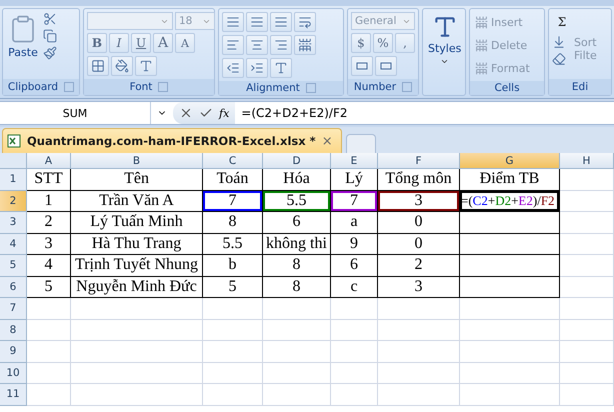 The height and width of the screenshot is (412, 614). Describe the element at coordinates (405, 43) in the screenshot. I see `comma-button: ,` at that location.